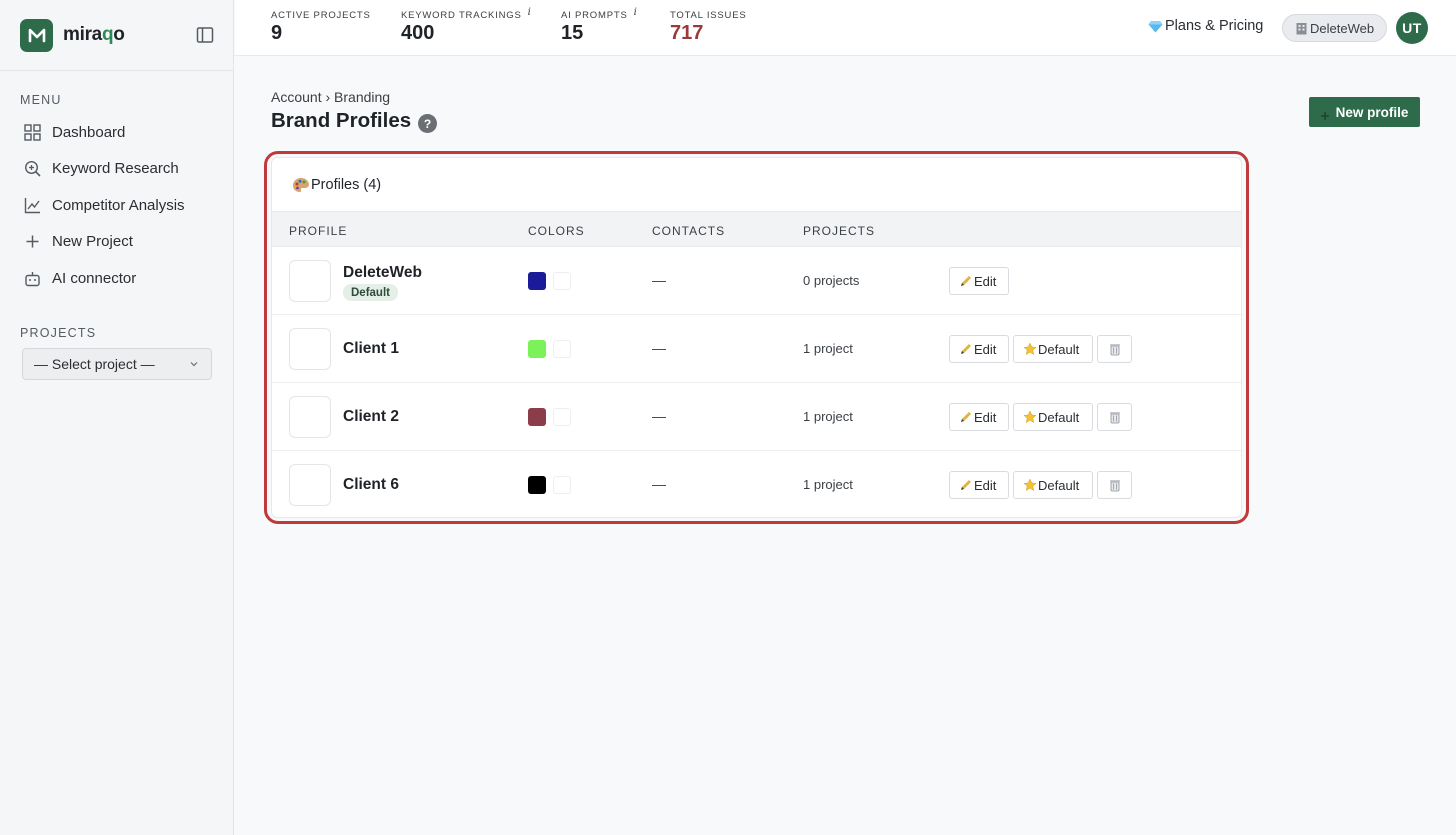 The height and width of the screenshot is (835, 1456). I want to click on default-badge: Default, so click(370, 292).